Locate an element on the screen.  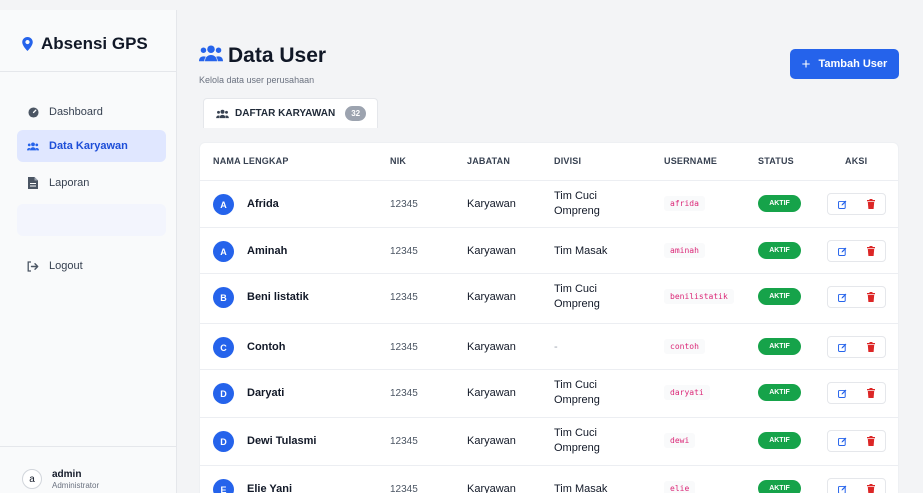
brand: Absensi GPS is located at coordinates (85, 44).